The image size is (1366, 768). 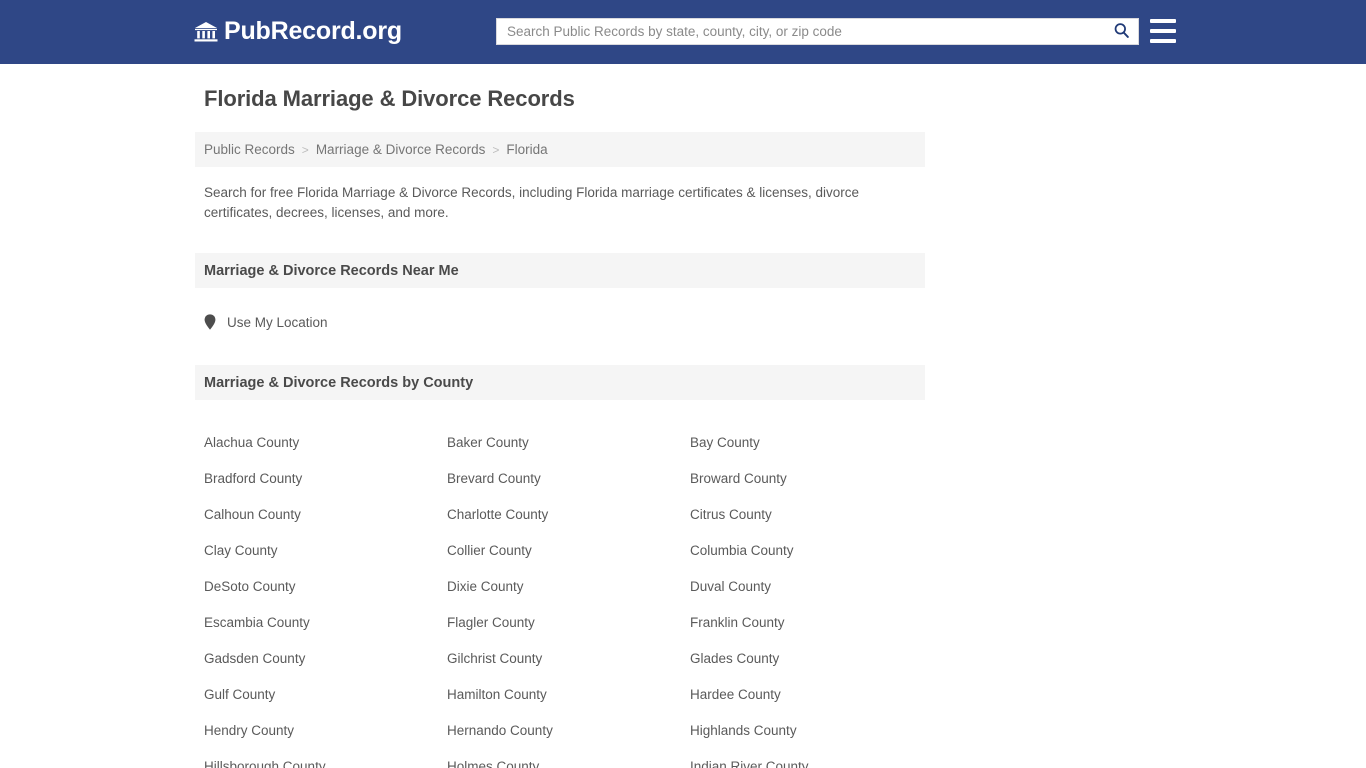 I want to click on search-icon, so click(x=1121, y=32).